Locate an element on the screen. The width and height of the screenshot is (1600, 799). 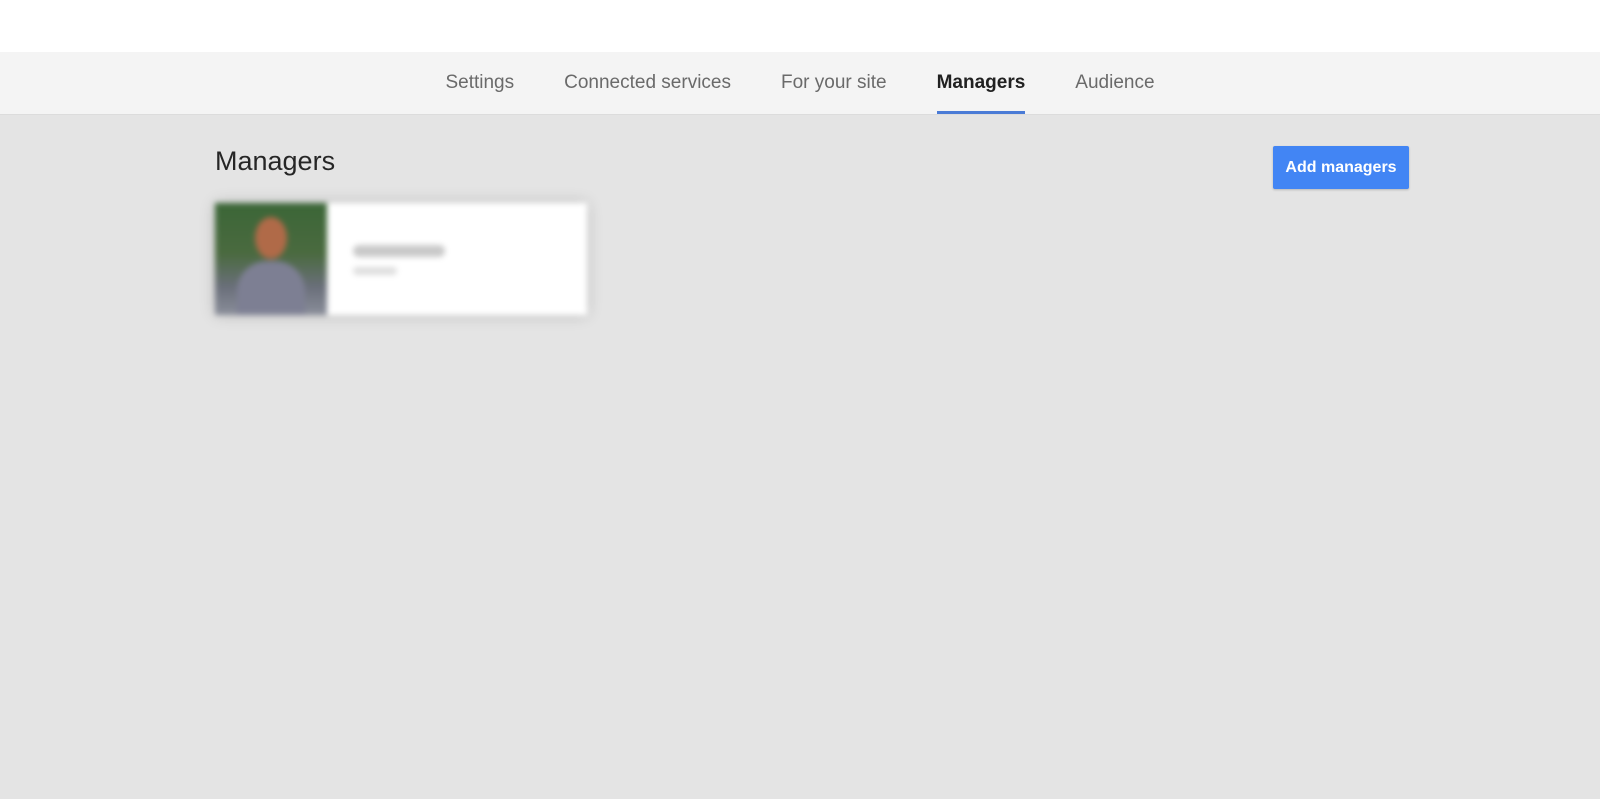
tab-settings: Settings is located at coordinates (479, 83).